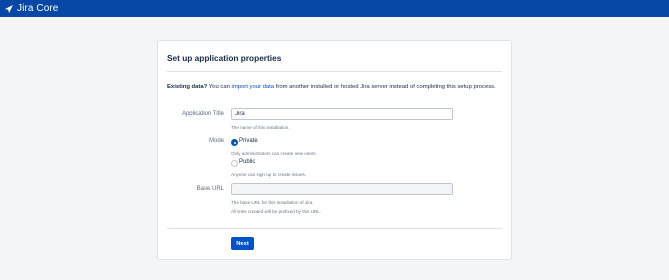 Image resolution: width=669 pixels, height=280 pixels. I want to click on page-title: Set up application properties, so click(224, 58).